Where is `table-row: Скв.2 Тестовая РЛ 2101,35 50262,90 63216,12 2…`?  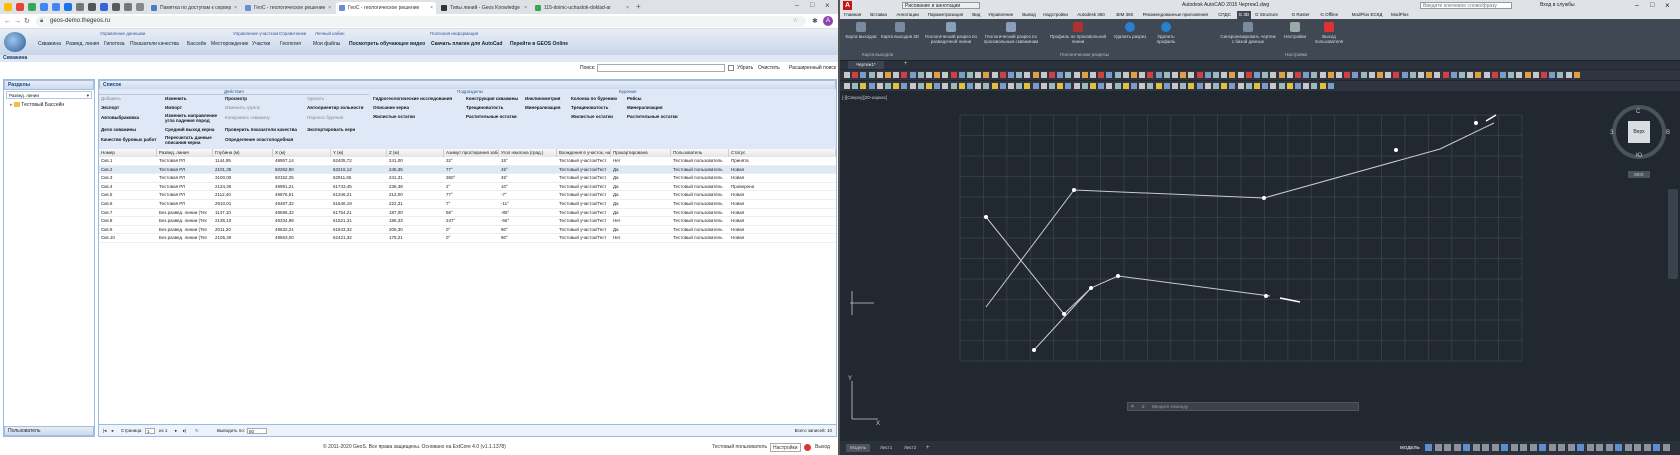
table-row: Скв.2 Тестовая РЛ 2101,35 50262,90 63216,12 2… is located at coordinates (467, 170).